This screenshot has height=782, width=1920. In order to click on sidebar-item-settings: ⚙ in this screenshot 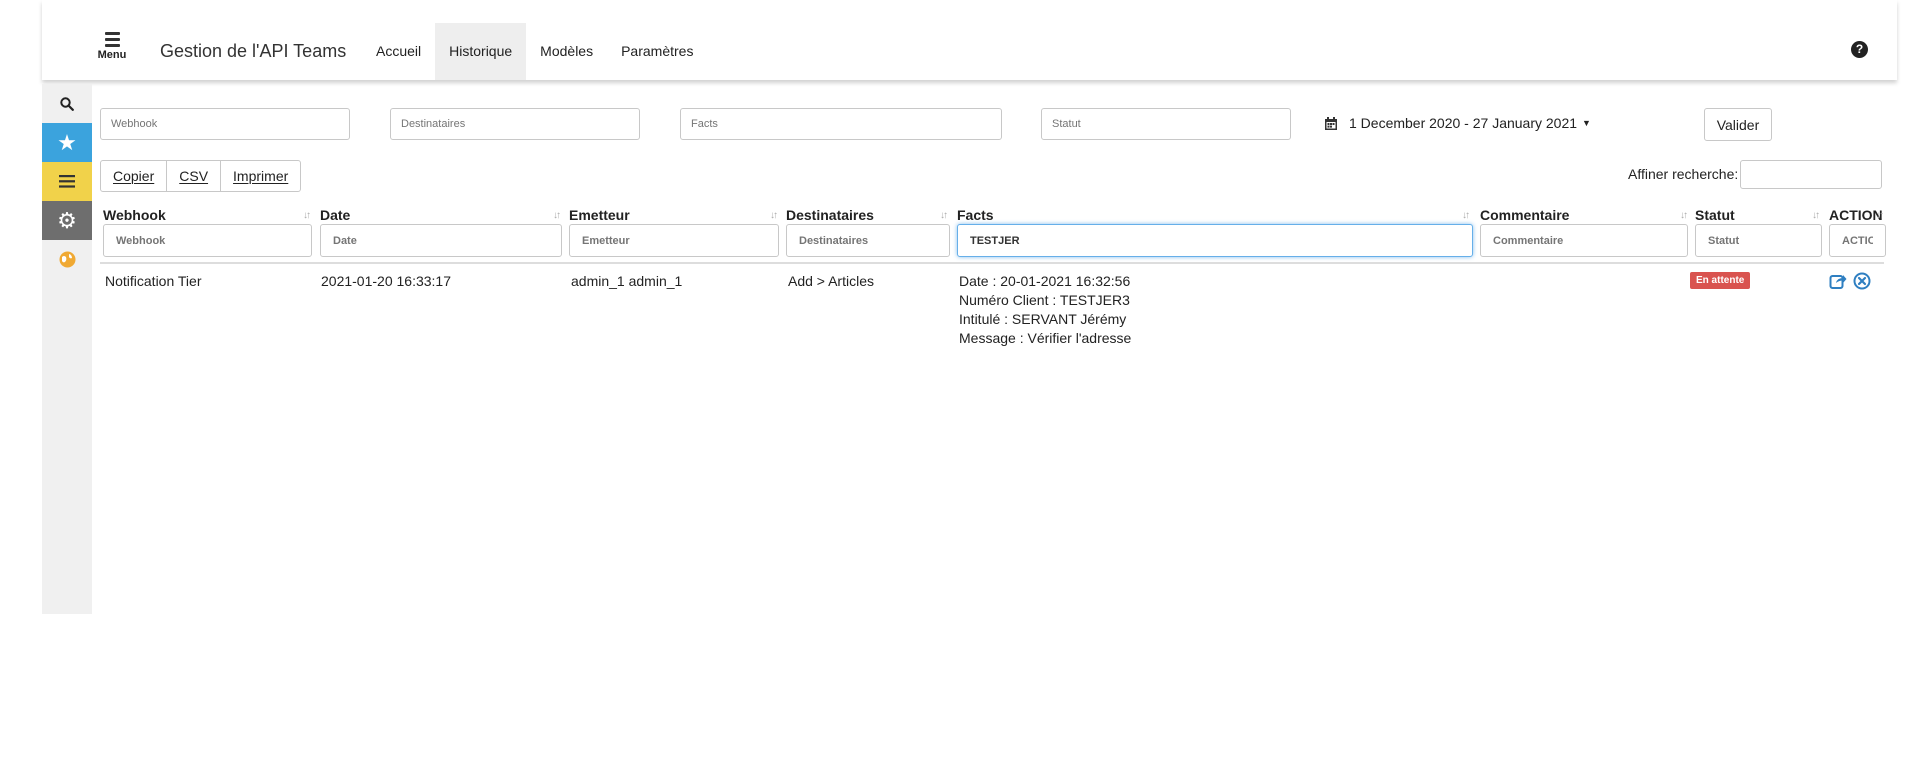, I will do `click(67, 220)`.